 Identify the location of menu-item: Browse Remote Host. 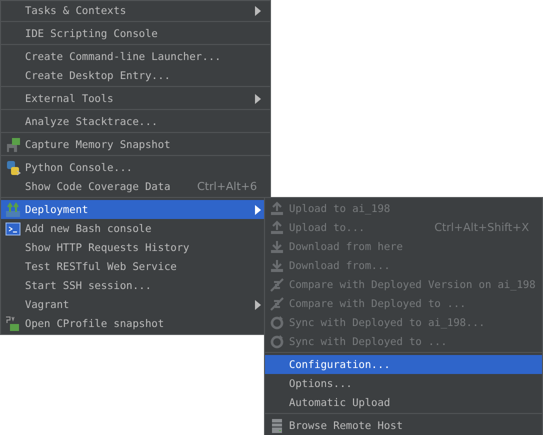
(403, 425).